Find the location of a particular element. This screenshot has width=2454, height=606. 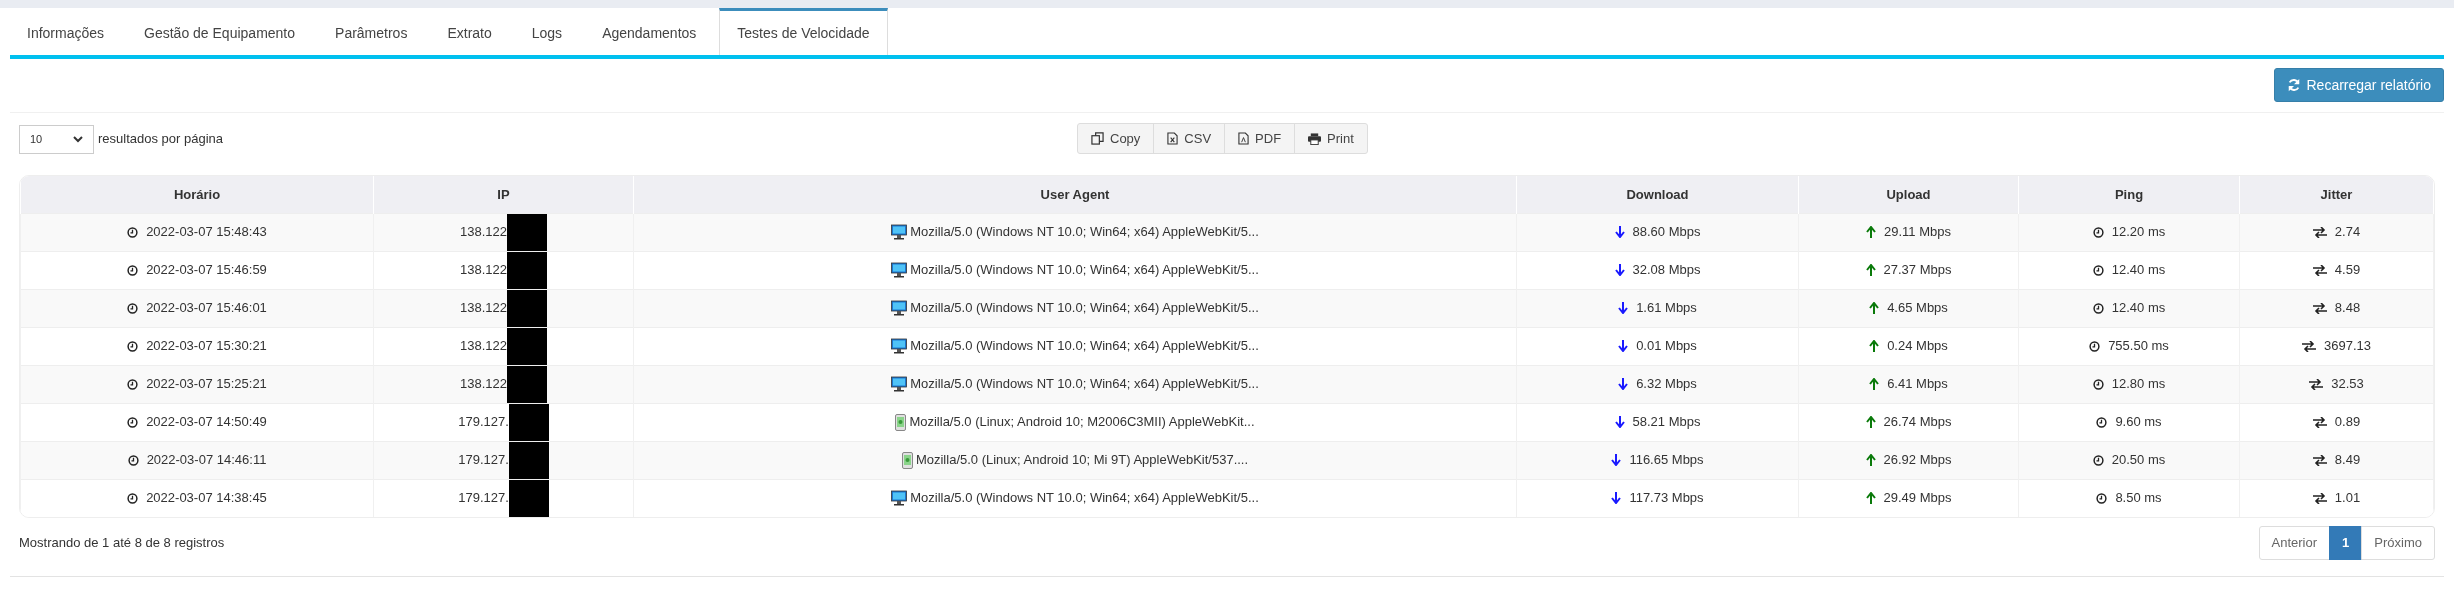

tab: Gestão de Equipamento is located at coordinates (220, 31).